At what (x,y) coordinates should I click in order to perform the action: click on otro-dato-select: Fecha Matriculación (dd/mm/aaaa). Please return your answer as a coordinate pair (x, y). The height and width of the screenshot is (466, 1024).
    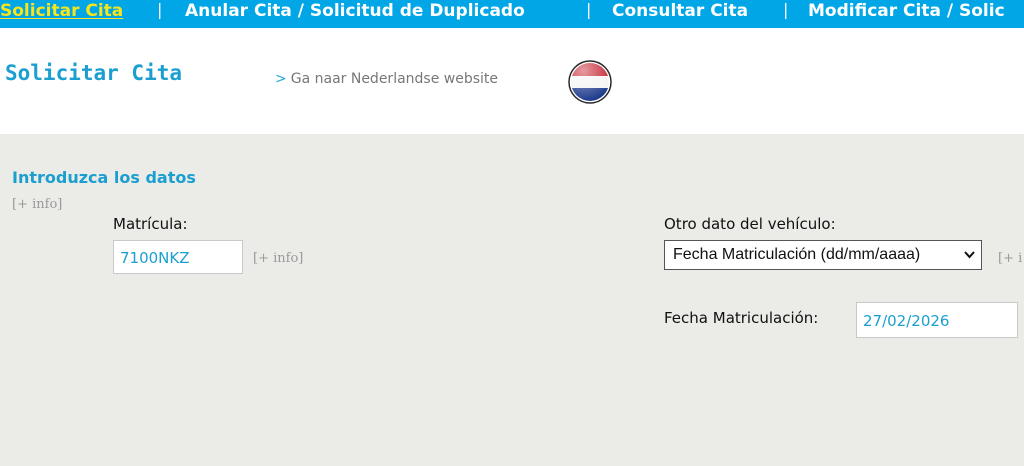
    Looking at the image, I should click on (823, 255).